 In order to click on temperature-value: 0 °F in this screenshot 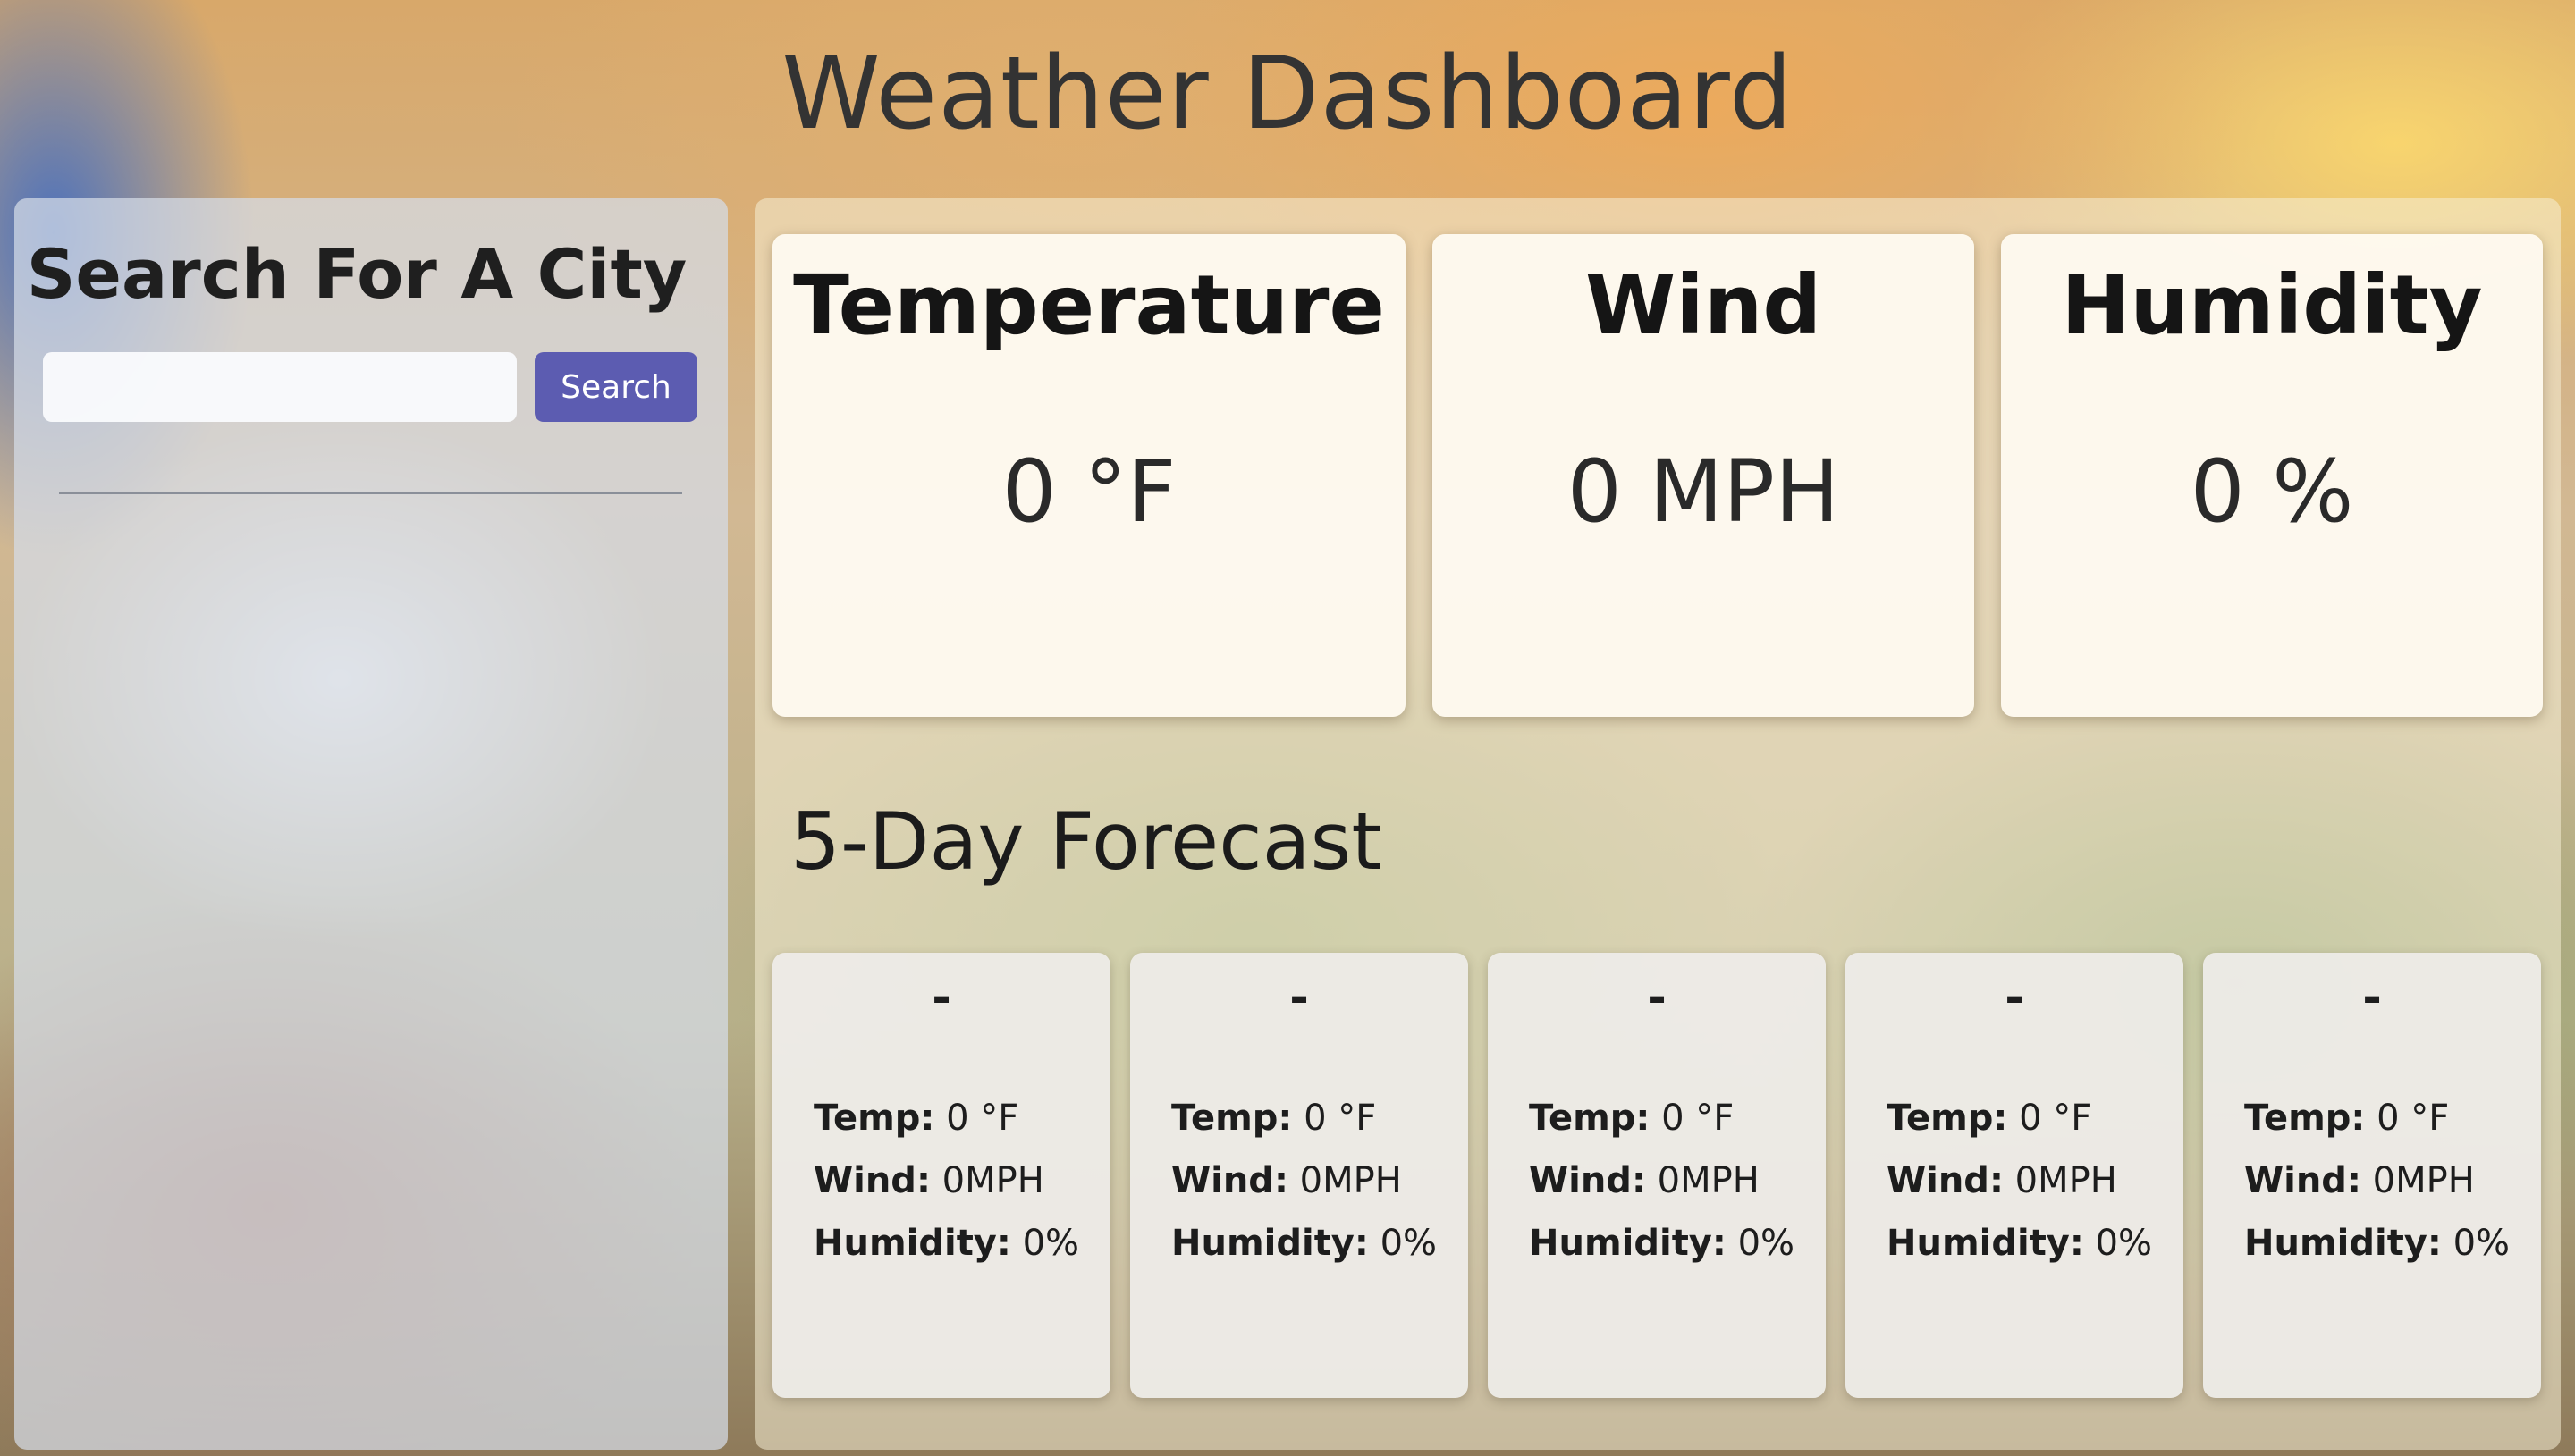, I will do `click(1089, 492)`.